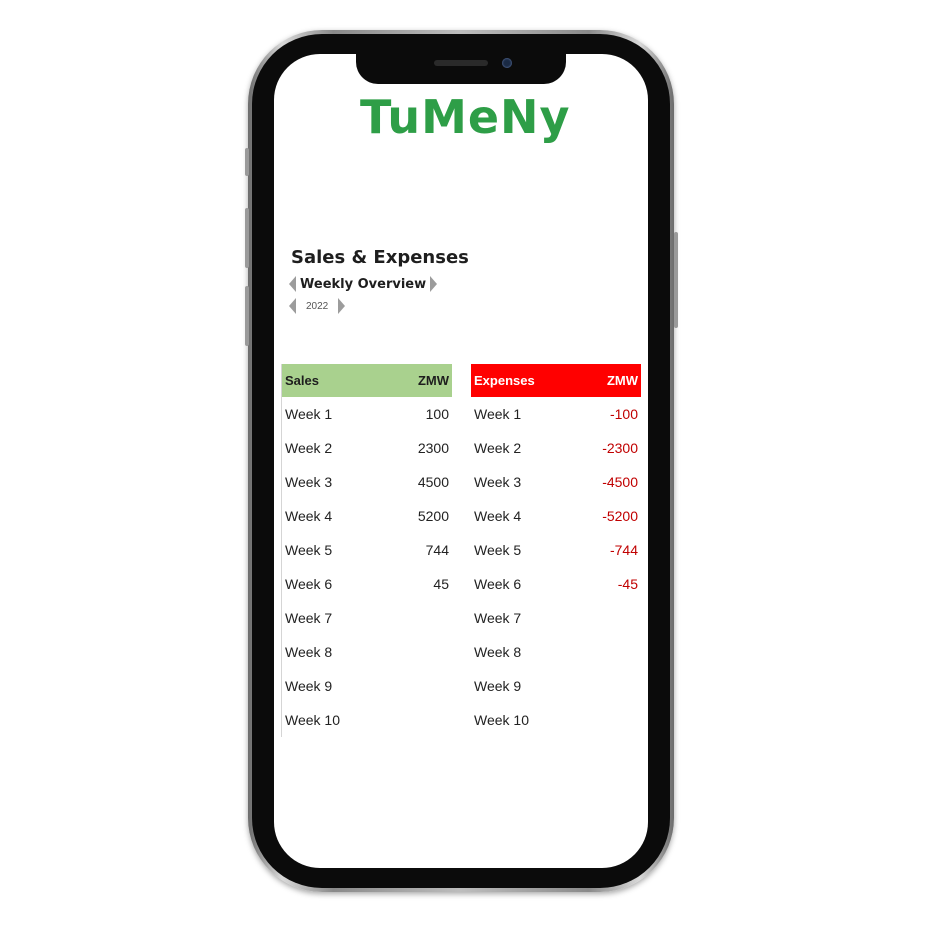 This screenshot has height=925, width=925. I want to click on volume-up-button, so click(247, 238).